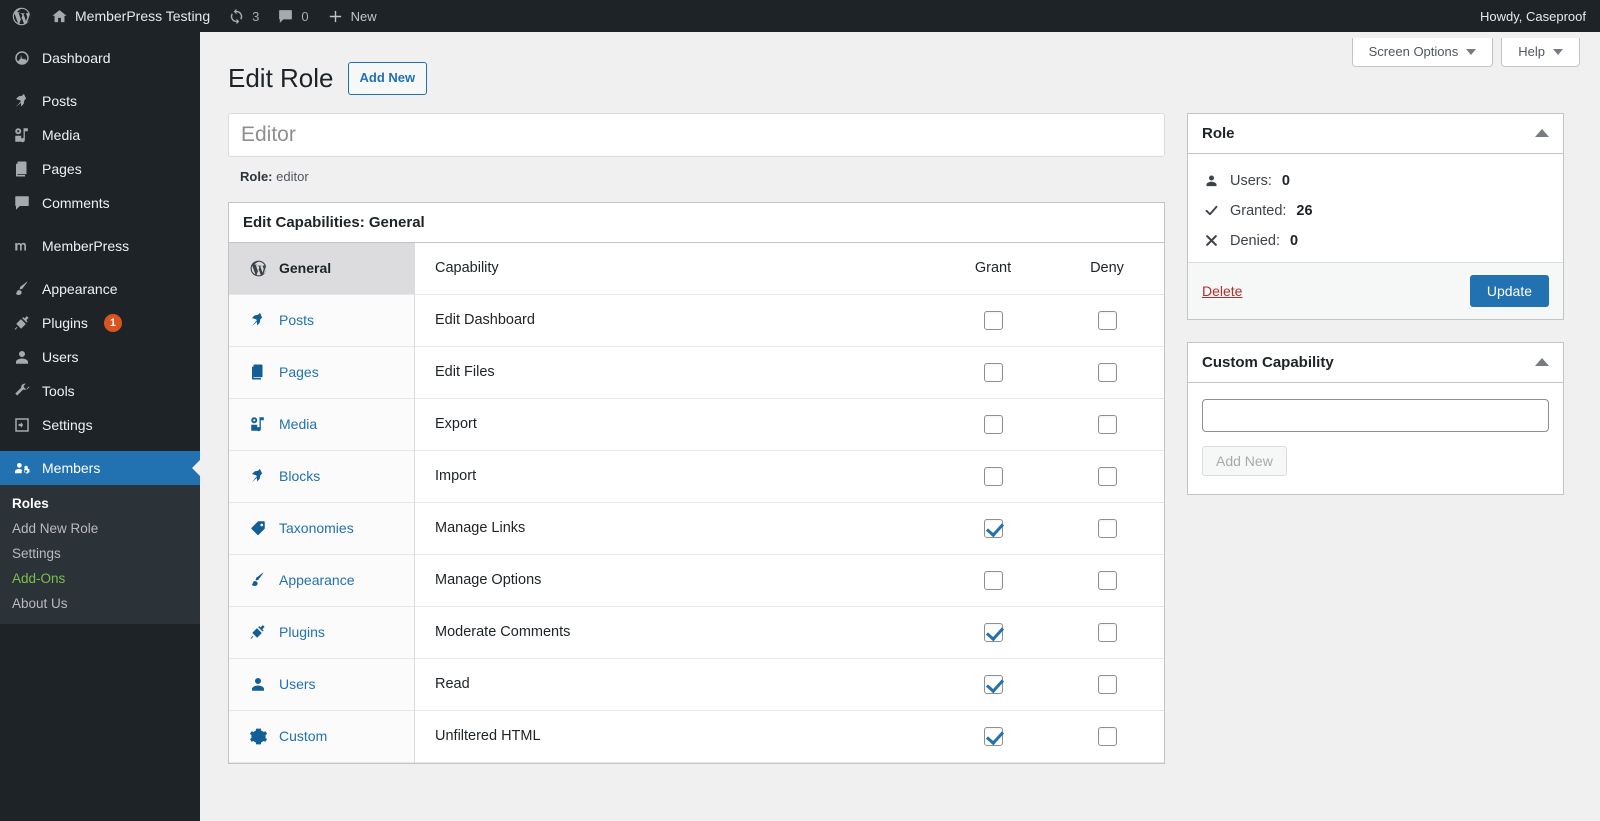 The image size is (1600, 821). Describe the element at coordinates (1251, 180) in the screenshot. I see `role-users-label: Users:` at that location.